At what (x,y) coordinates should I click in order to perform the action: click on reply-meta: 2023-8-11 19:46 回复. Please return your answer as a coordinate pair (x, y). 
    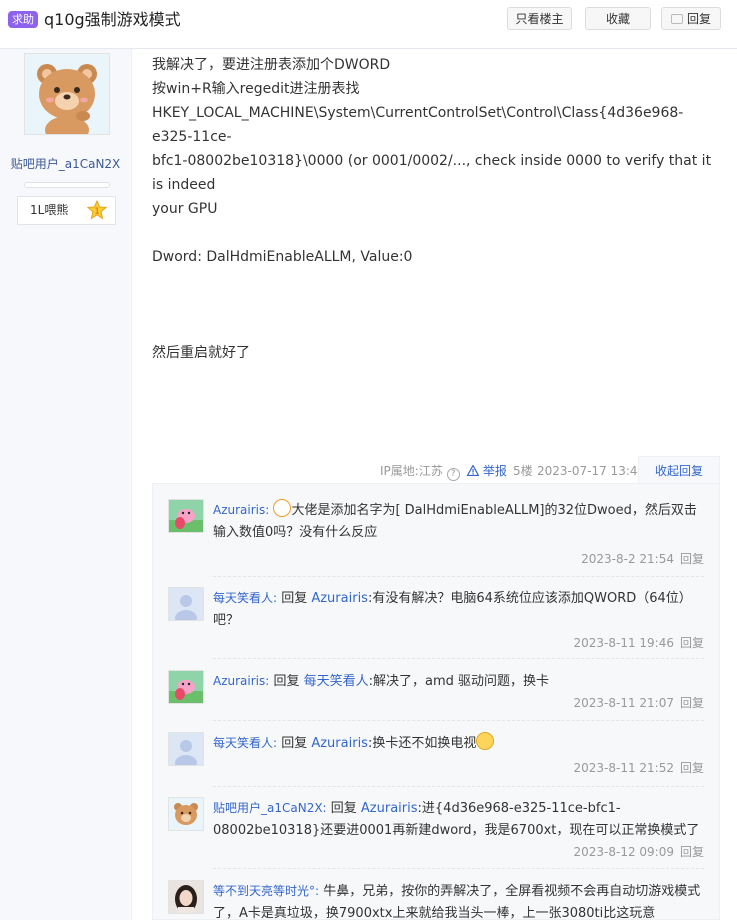
    Looking at the image, I should click on (638, 642).